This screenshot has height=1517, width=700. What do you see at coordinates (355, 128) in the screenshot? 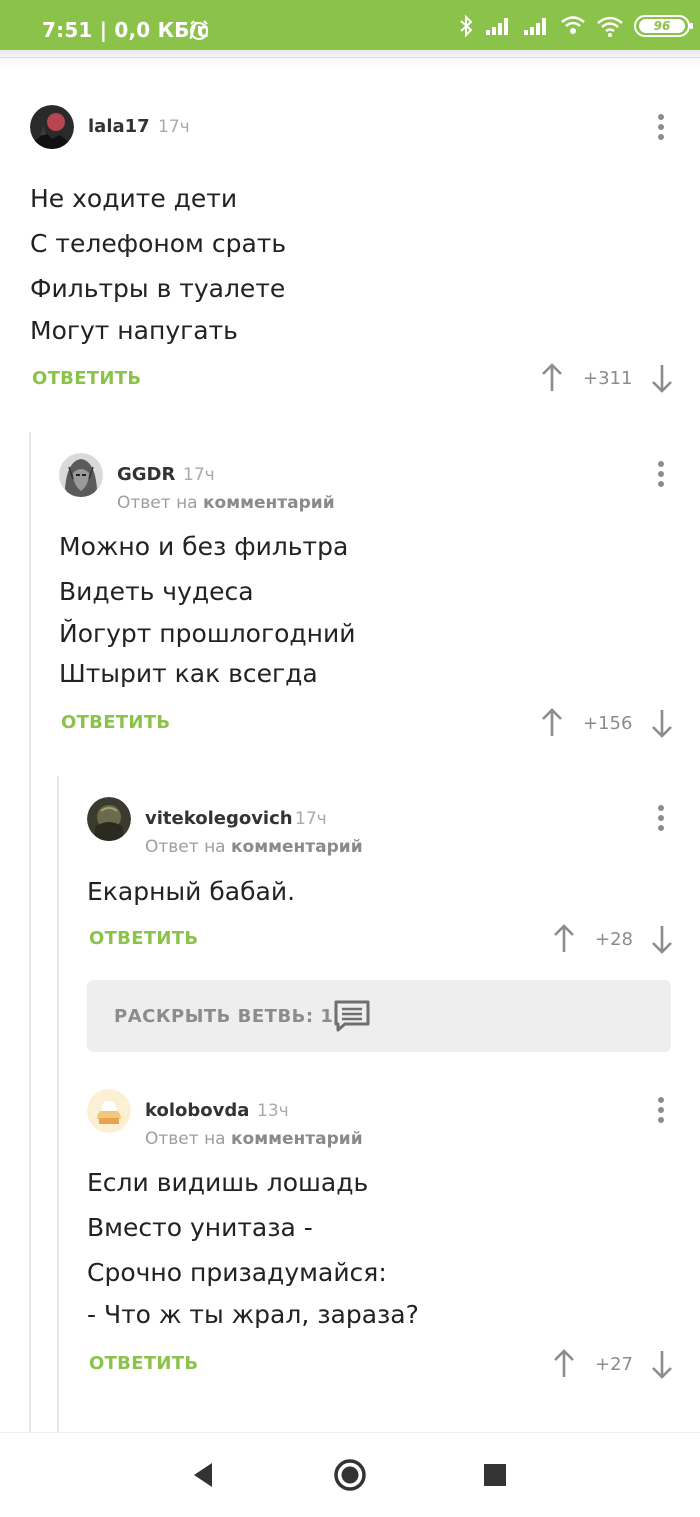
I see `comment-header: lala17 17ч` at bounding box center [355, 128].